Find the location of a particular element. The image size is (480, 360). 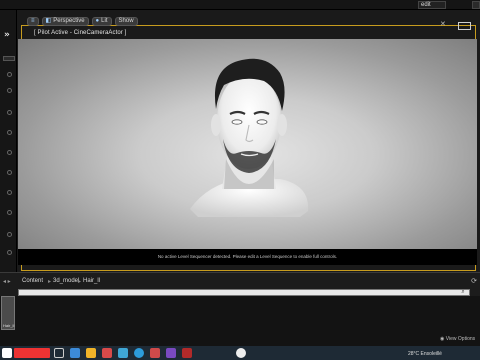

viewport-options-button: ≡ is located at coordinates (33, 21).